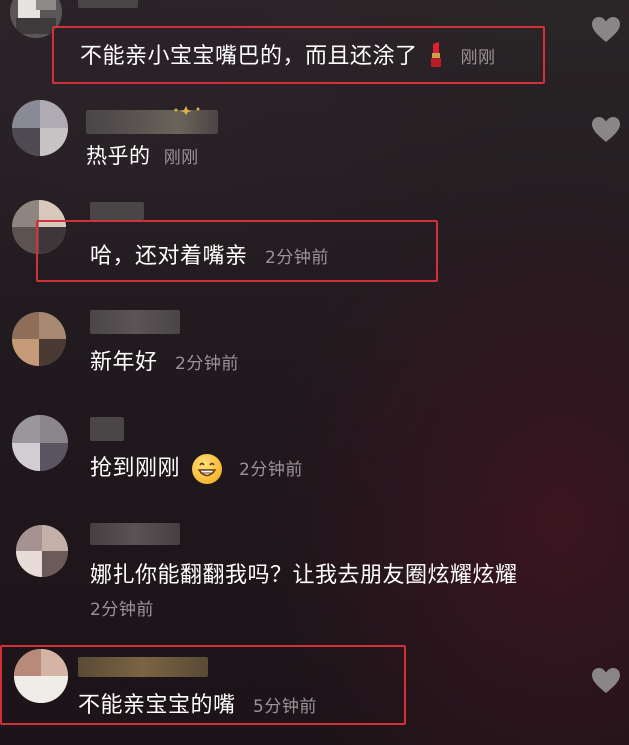 This screenshot has width=629, height=745. I want to click on comment-item: 热乎的 刚刚, so click(314, 137).